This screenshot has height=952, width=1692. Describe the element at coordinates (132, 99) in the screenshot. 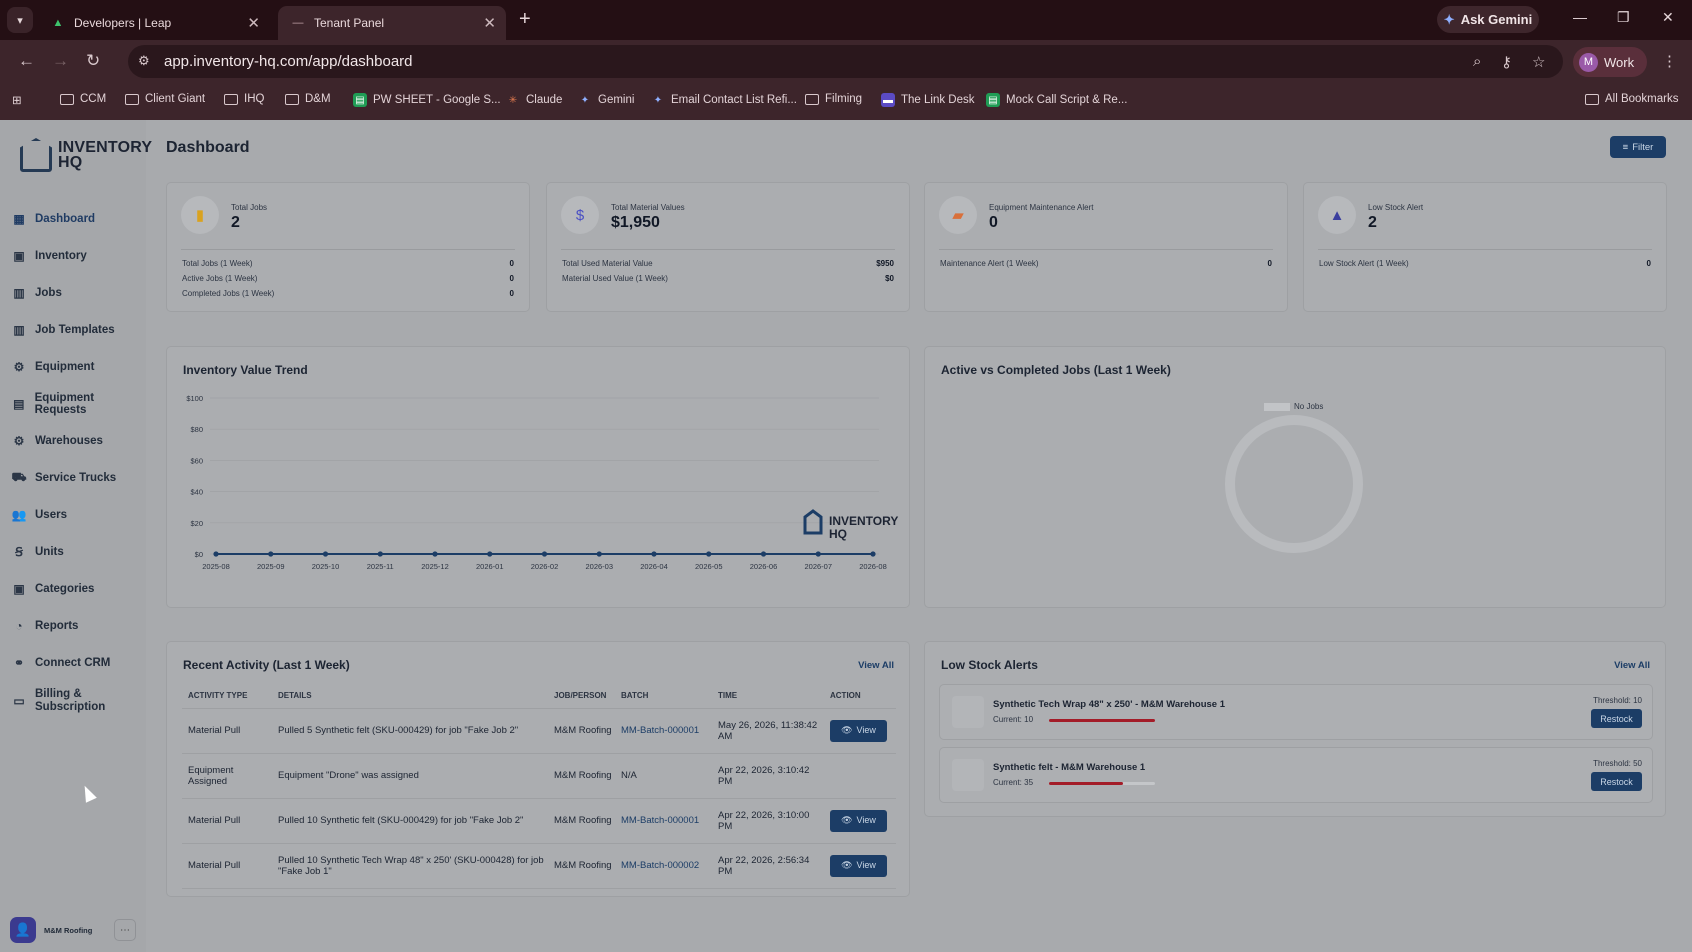

I see `folder-icon` at that location.